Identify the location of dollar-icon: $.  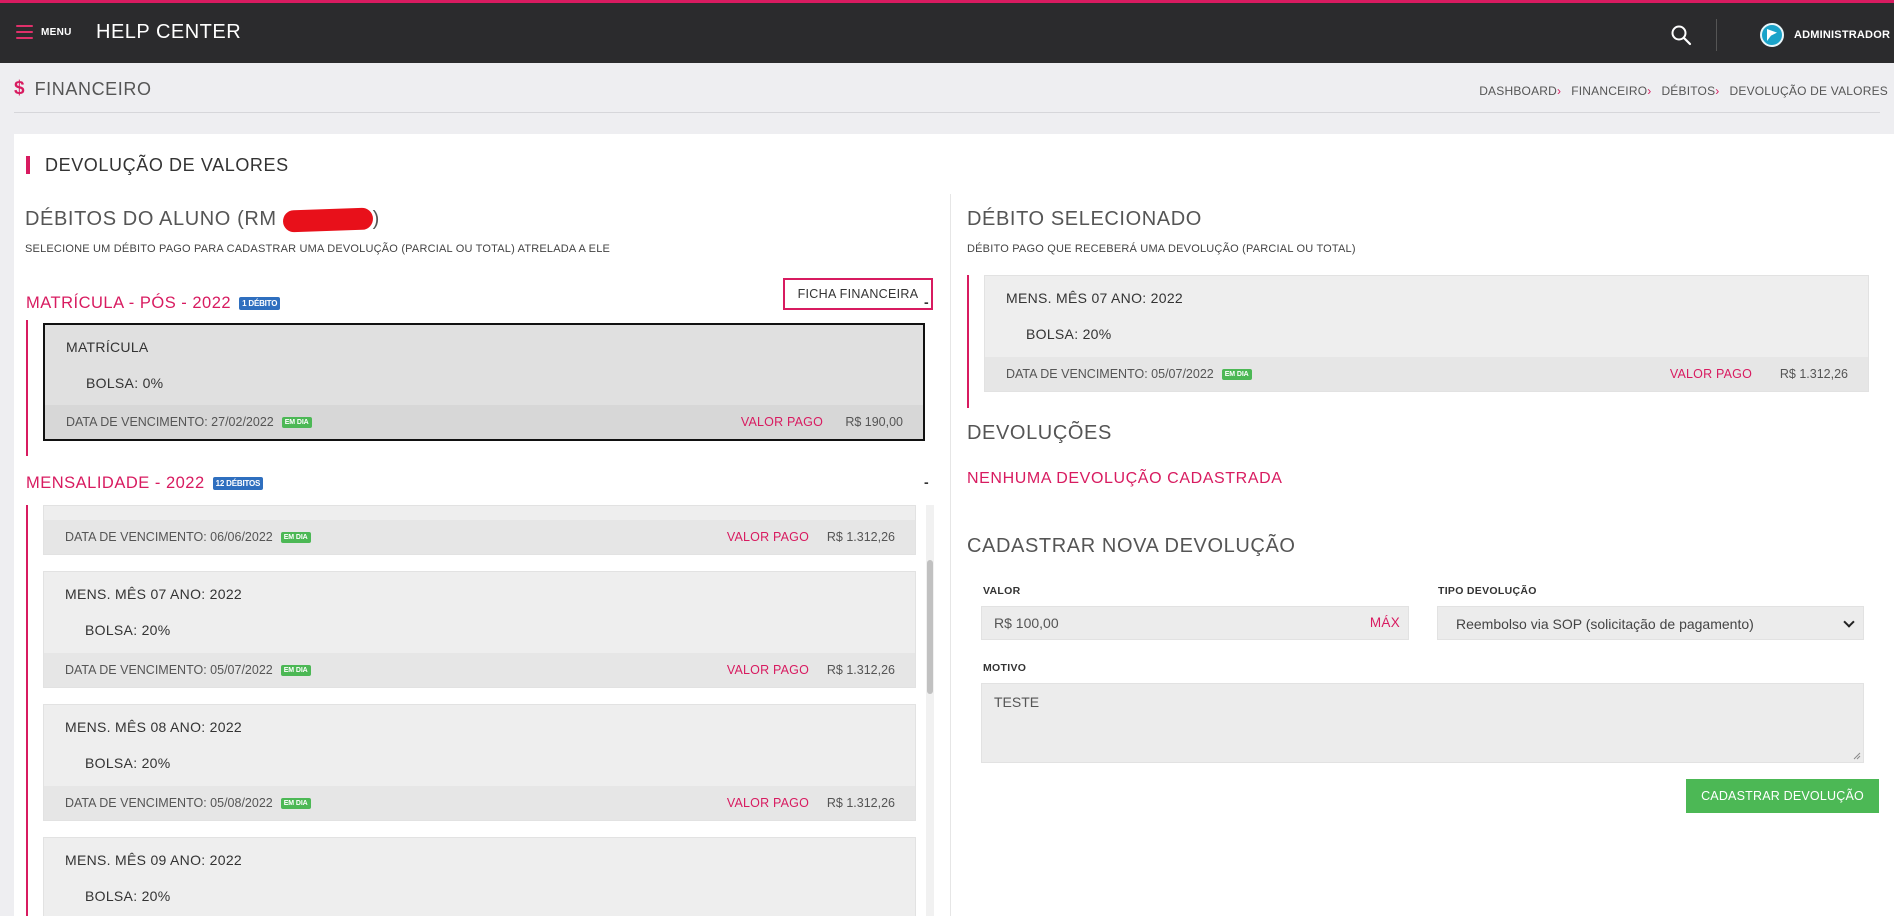
(19, 88).